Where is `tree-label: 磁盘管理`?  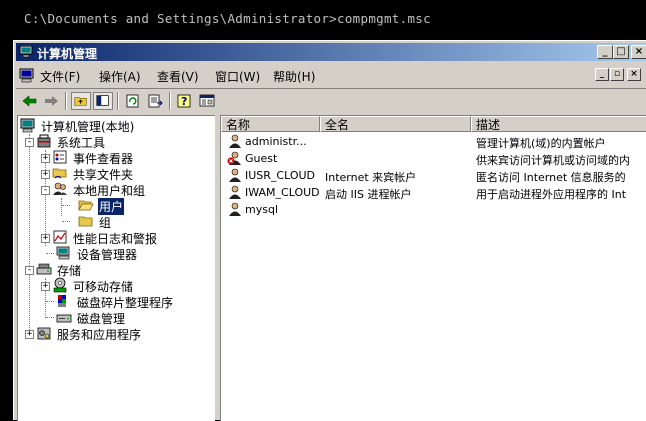
tree-label: 磁盘管理 is located at coordinates (101, 319).